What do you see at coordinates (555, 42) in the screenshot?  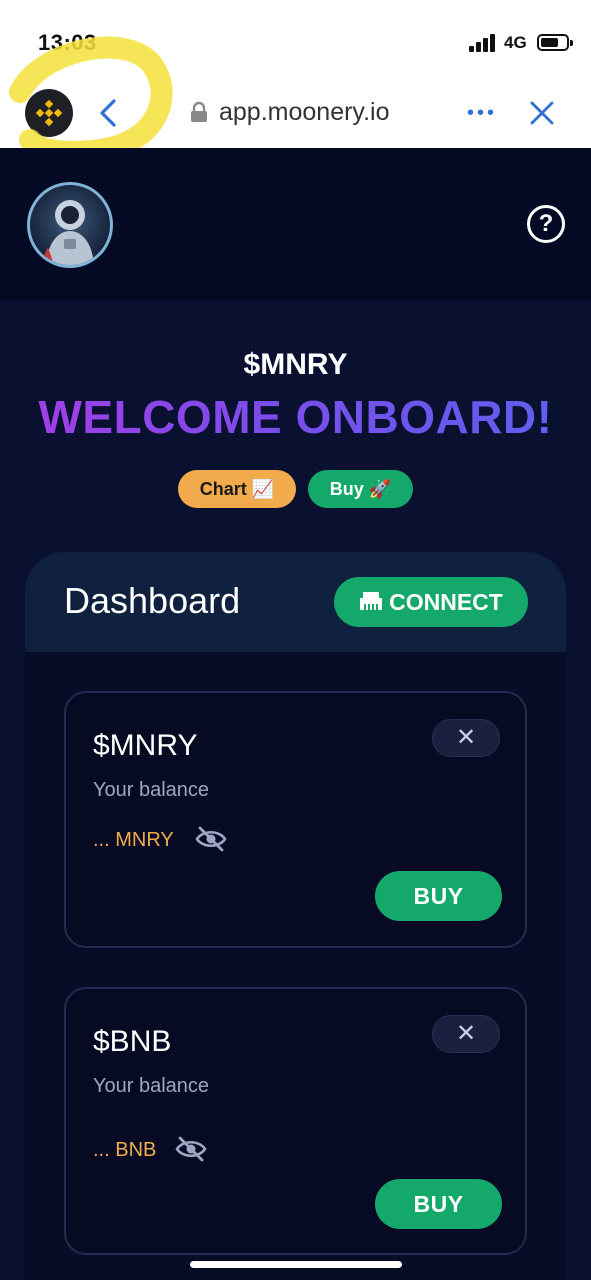 I see `battery-icon` at bounding box center [555, 42].